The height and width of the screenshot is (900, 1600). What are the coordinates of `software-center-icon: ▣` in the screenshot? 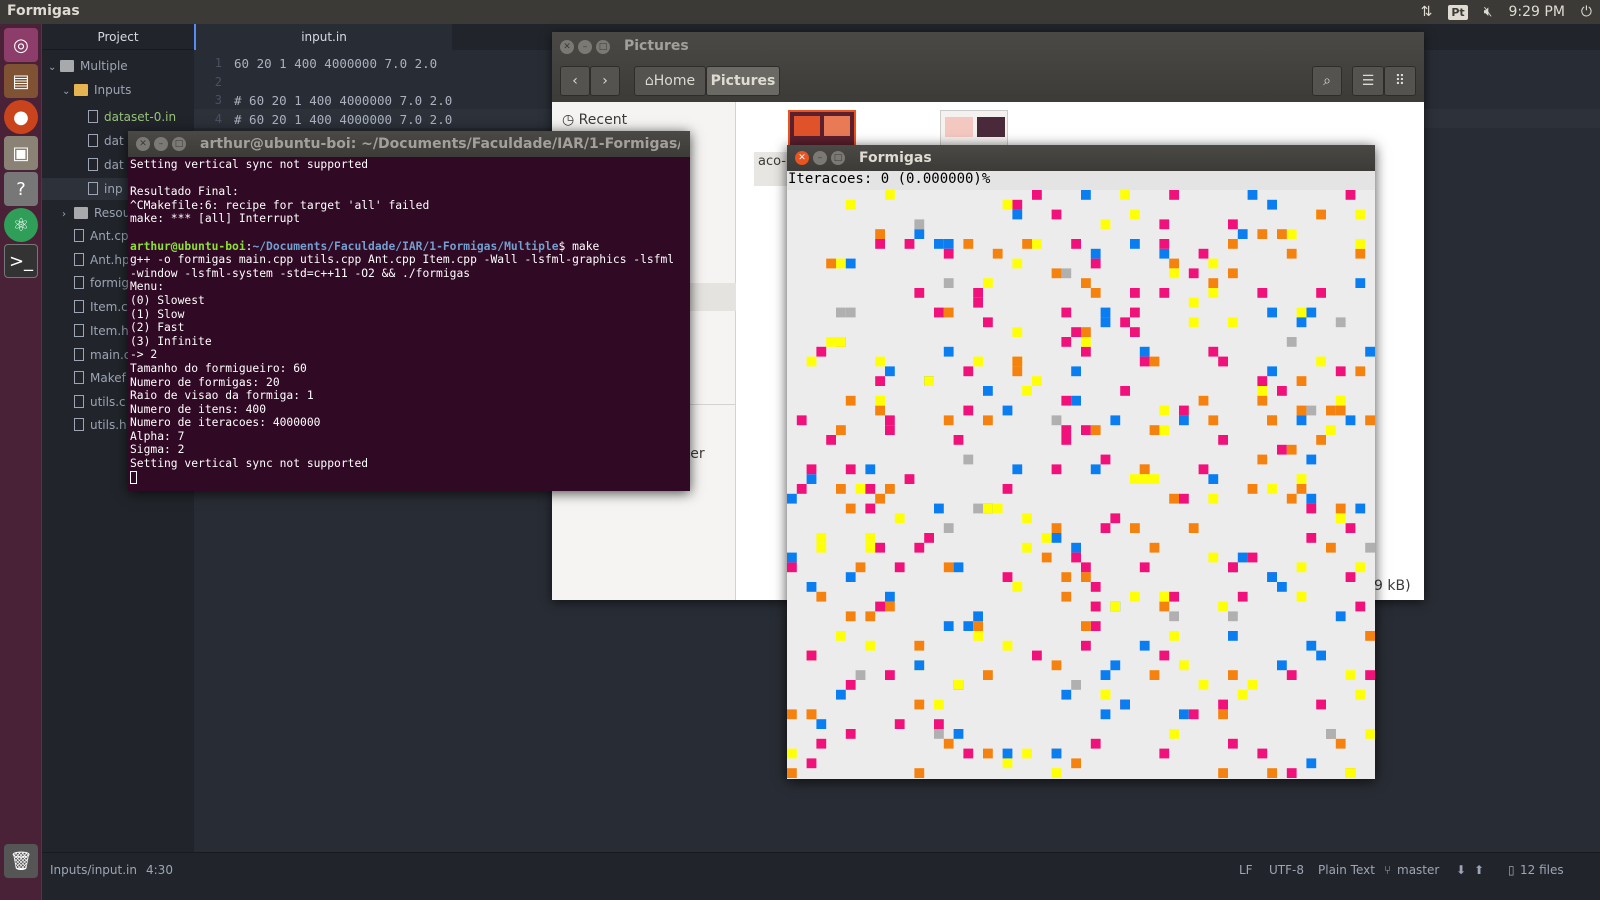 It's located at (21, 153).